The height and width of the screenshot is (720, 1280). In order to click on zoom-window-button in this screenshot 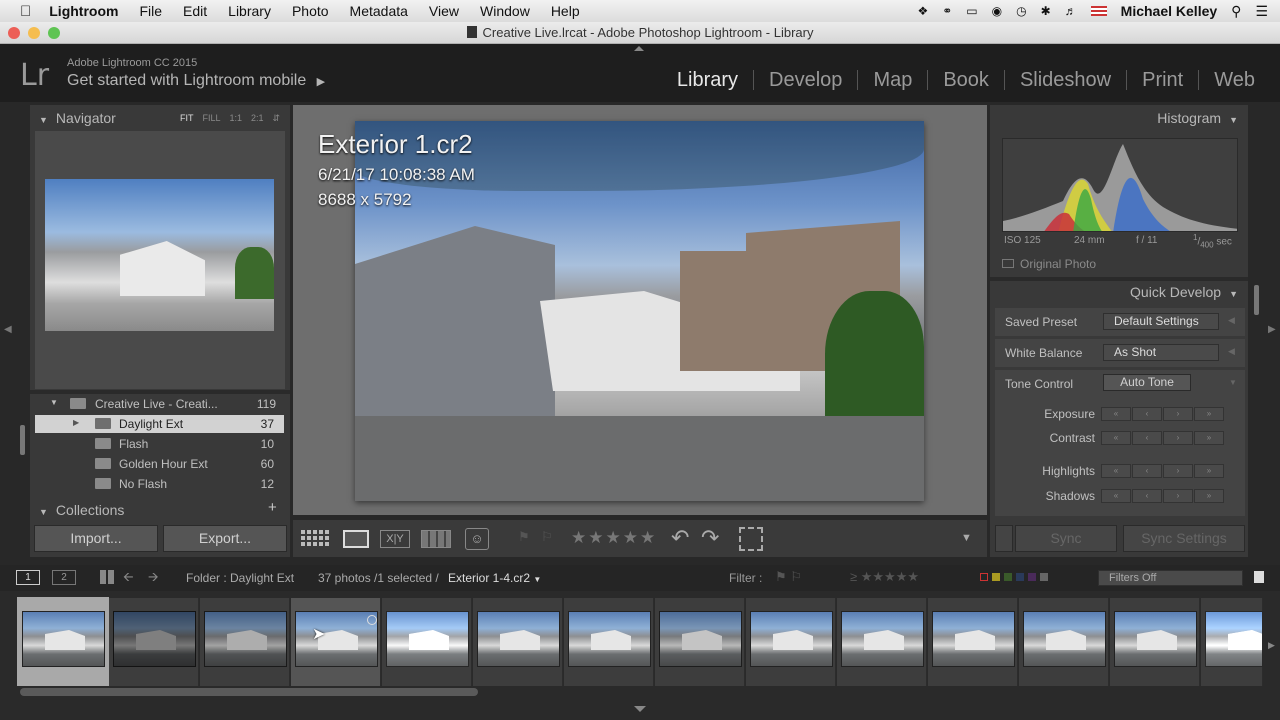, I will do `click(54, 33)`.